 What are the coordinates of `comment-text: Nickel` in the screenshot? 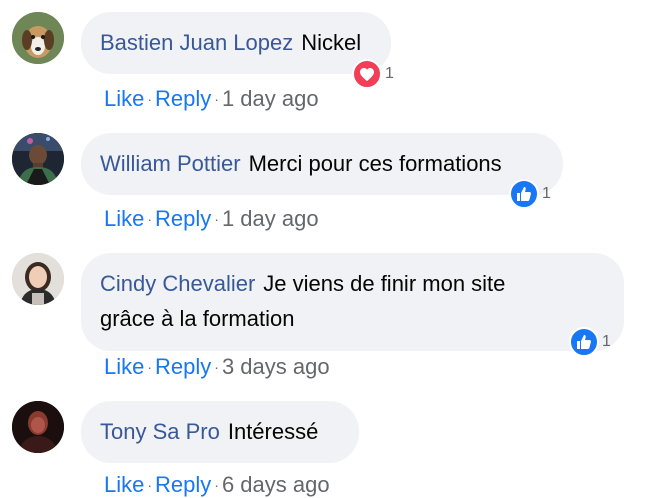 It's located at (331, 42).